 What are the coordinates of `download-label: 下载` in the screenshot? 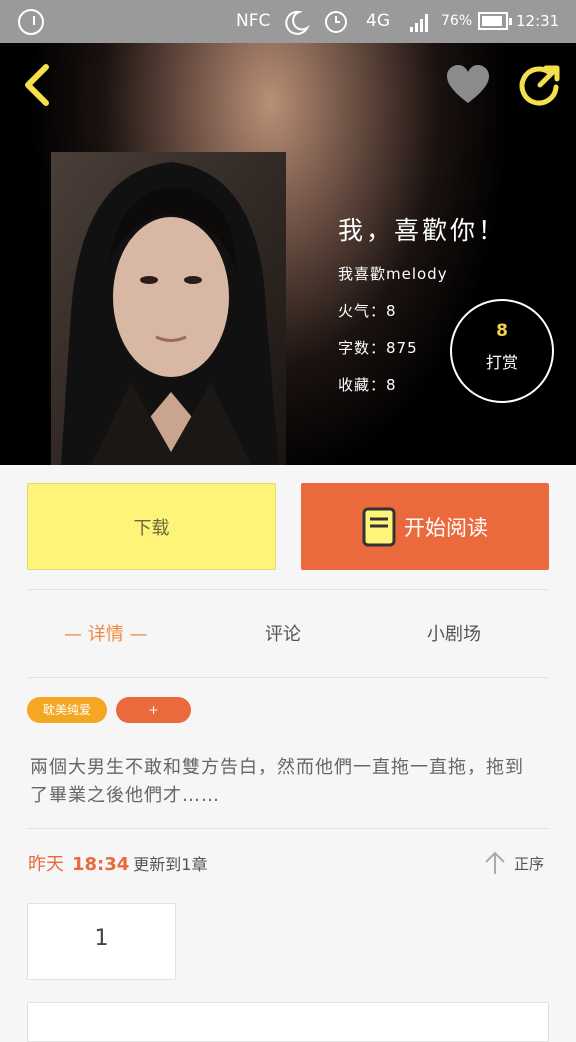 It's located at (151, 528).